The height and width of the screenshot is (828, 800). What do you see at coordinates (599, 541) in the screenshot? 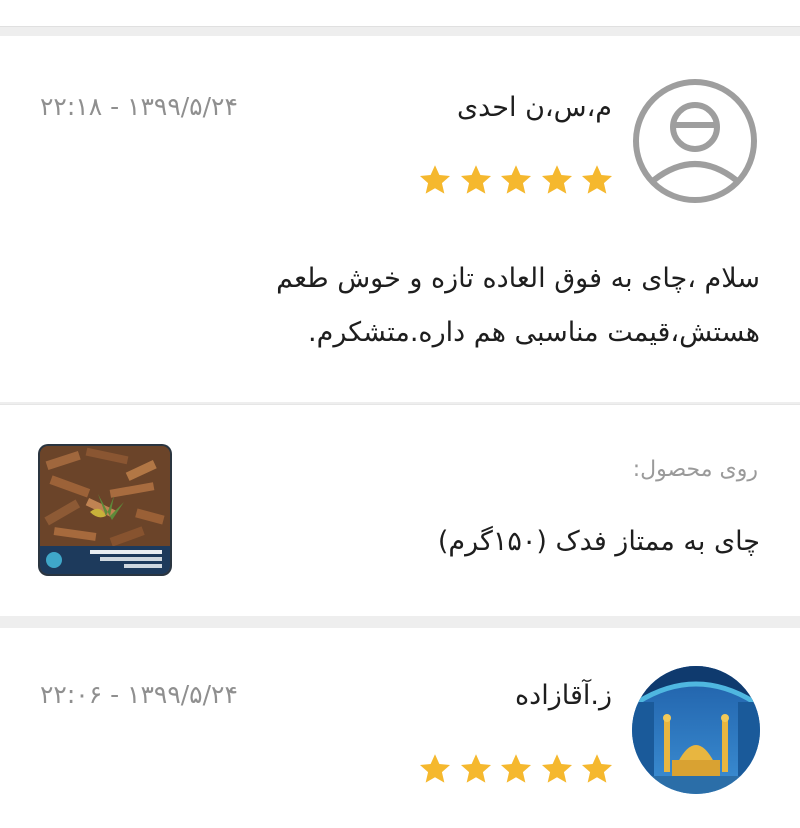
I see `product-name-link: چای به ممتاز فدک (۱۵۰گرم)` at bounding box center [599, 541].